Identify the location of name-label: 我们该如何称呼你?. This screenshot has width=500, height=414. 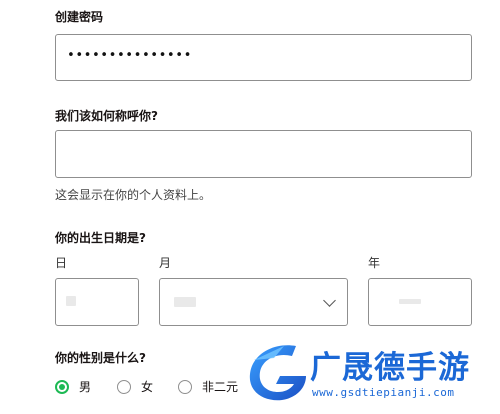
(106, 116).